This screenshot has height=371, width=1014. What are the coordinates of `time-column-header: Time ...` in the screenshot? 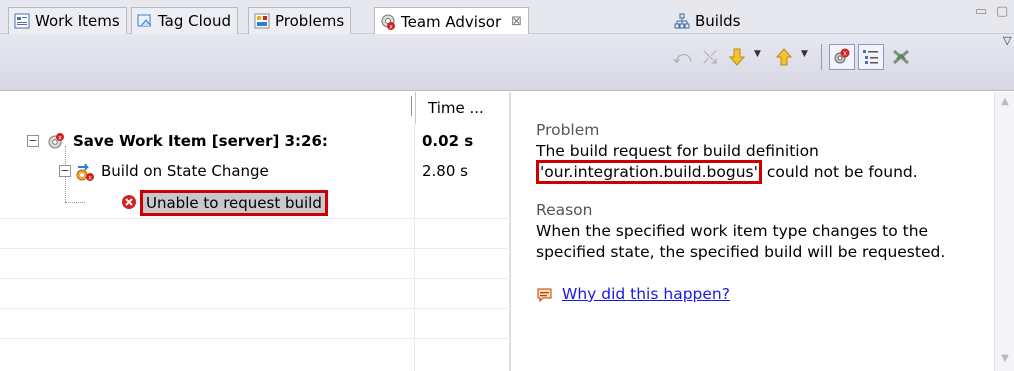 It's located at (463, 108).